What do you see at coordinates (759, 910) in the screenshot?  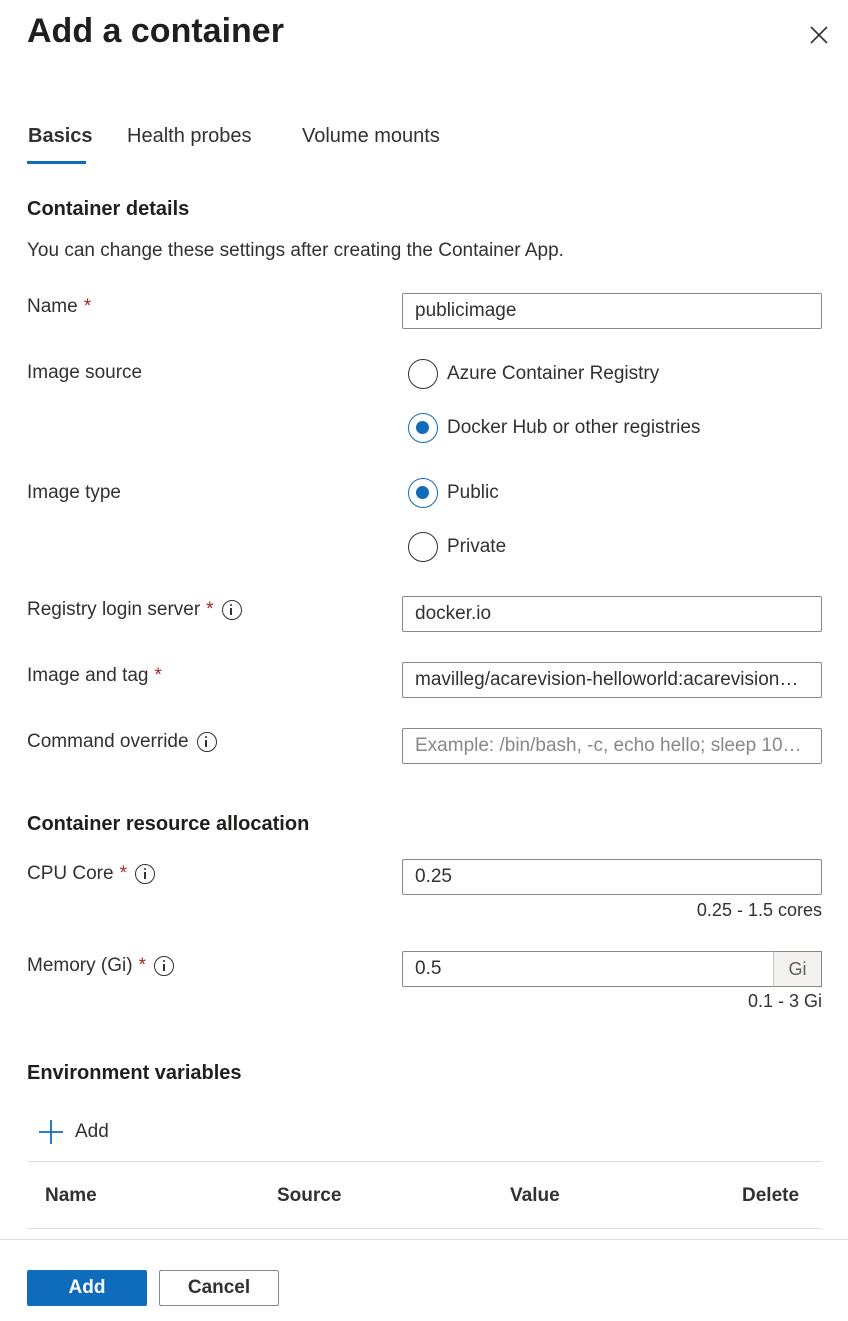 I see `cpu-core-hint: 0.25 - 1.5 cores` at bounding box center [759, 910].